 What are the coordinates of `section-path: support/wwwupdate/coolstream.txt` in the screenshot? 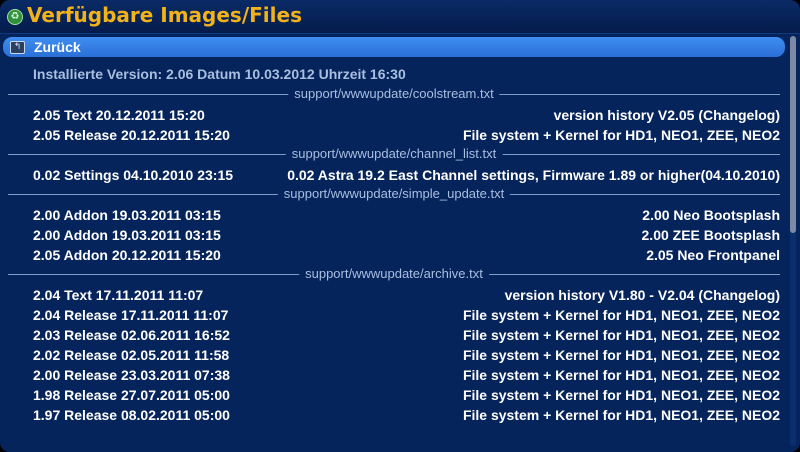 It's located at (394, 94).